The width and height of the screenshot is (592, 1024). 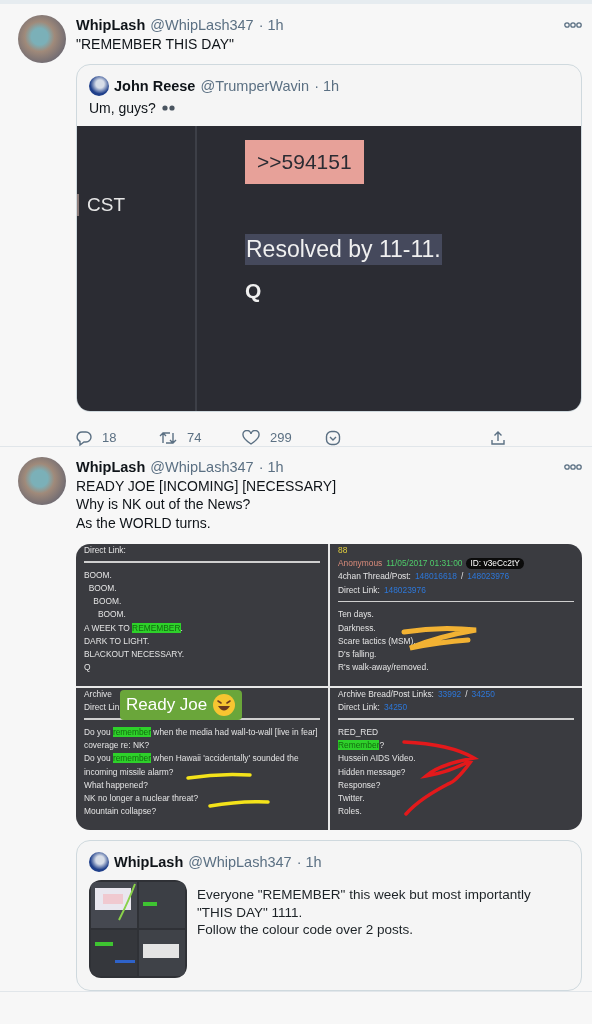 What do you see at coordinates (374, 577) in the screenshot?
I see `post-label: 4chan Thread/Post:` at bounding box center [374, 577].